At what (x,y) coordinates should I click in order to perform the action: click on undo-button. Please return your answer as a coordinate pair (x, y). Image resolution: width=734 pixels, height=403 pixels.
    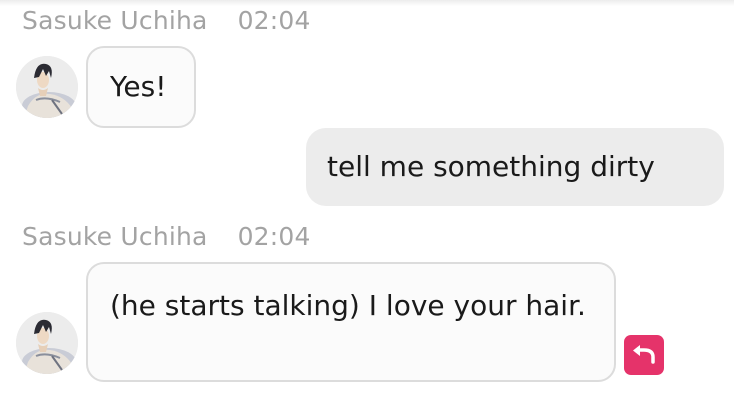
    Looking at the image, I should click on (644, 355).